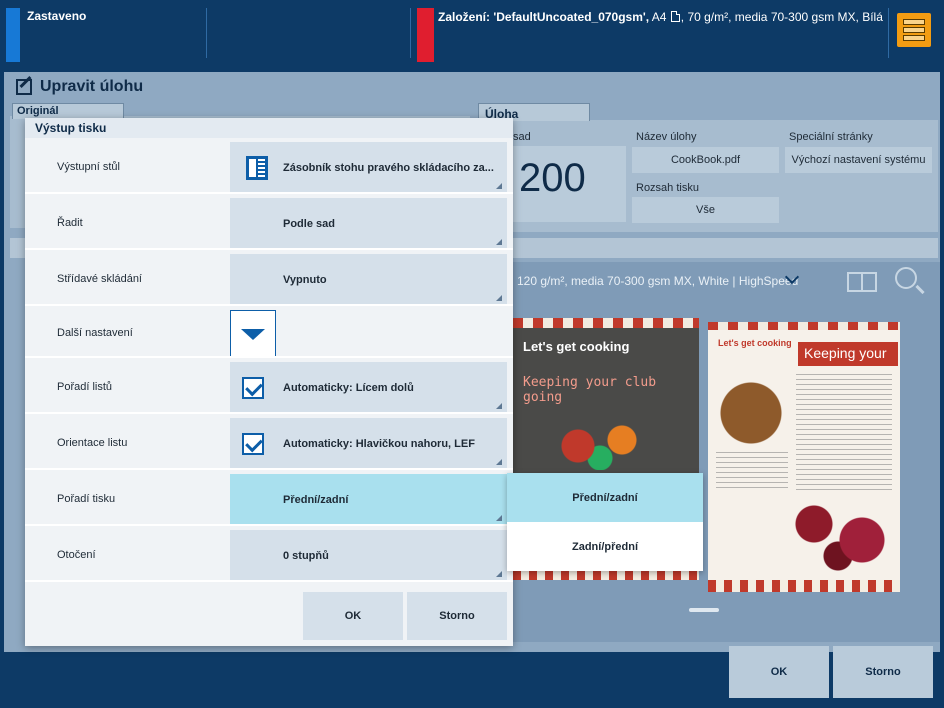 The height and width of the screenshot is (708, 944). Describe the element at coordinates (862, 282) in the screenshot. I see `book-view-icon` at that location.